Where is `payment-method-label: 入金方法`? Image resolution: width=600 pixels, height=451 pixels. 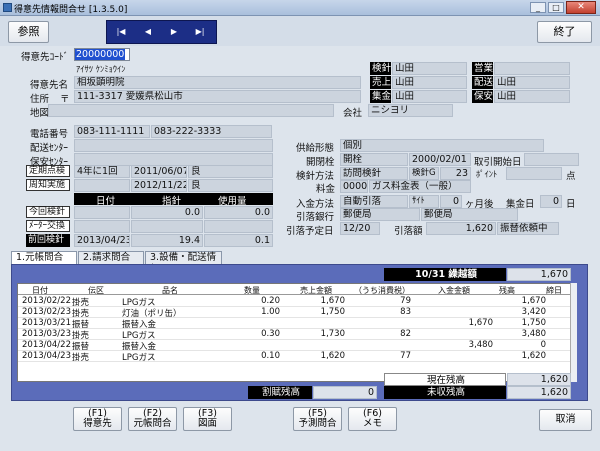 payment-method-label: 入金方法 is located at coordinates (315, 204).